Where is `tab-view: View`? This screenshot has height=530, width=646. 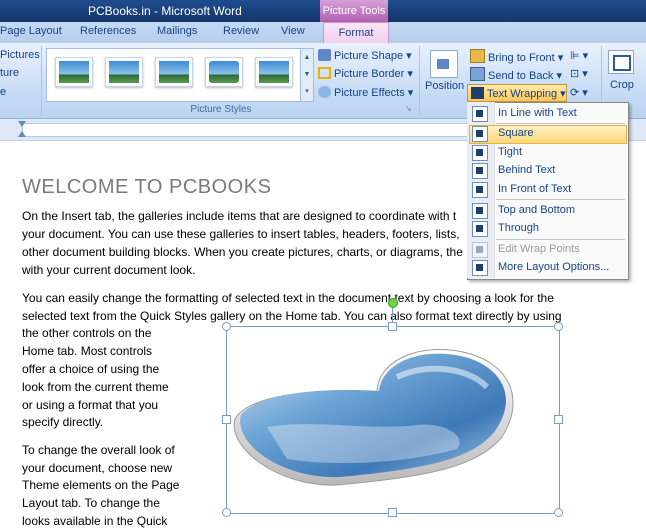
tab-view: View is located at coordinates (293, 31).